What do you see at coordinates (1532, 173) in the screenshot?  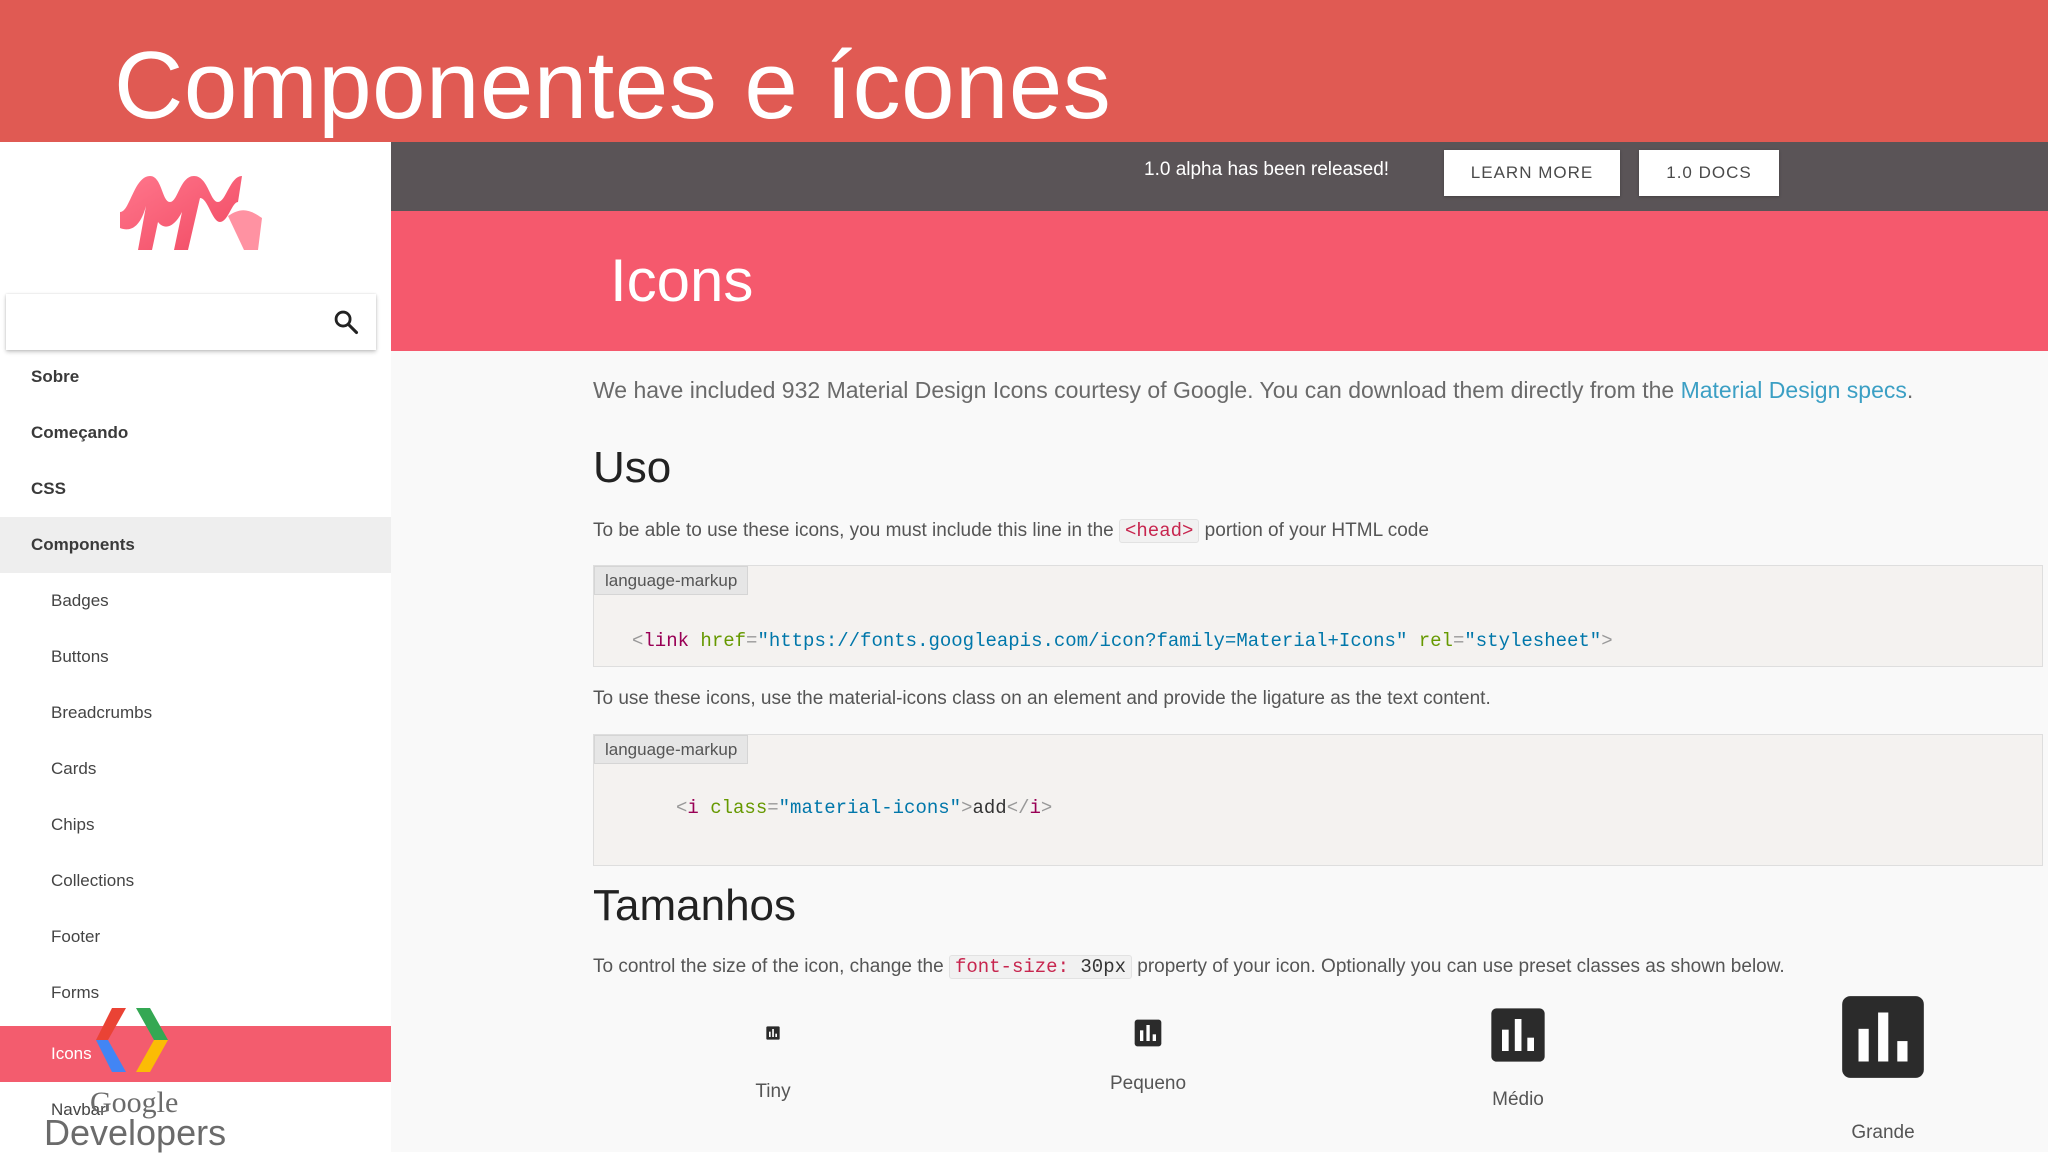 I see `learn-more-button: LEARN MORE` at bounding box center [1532, 173].